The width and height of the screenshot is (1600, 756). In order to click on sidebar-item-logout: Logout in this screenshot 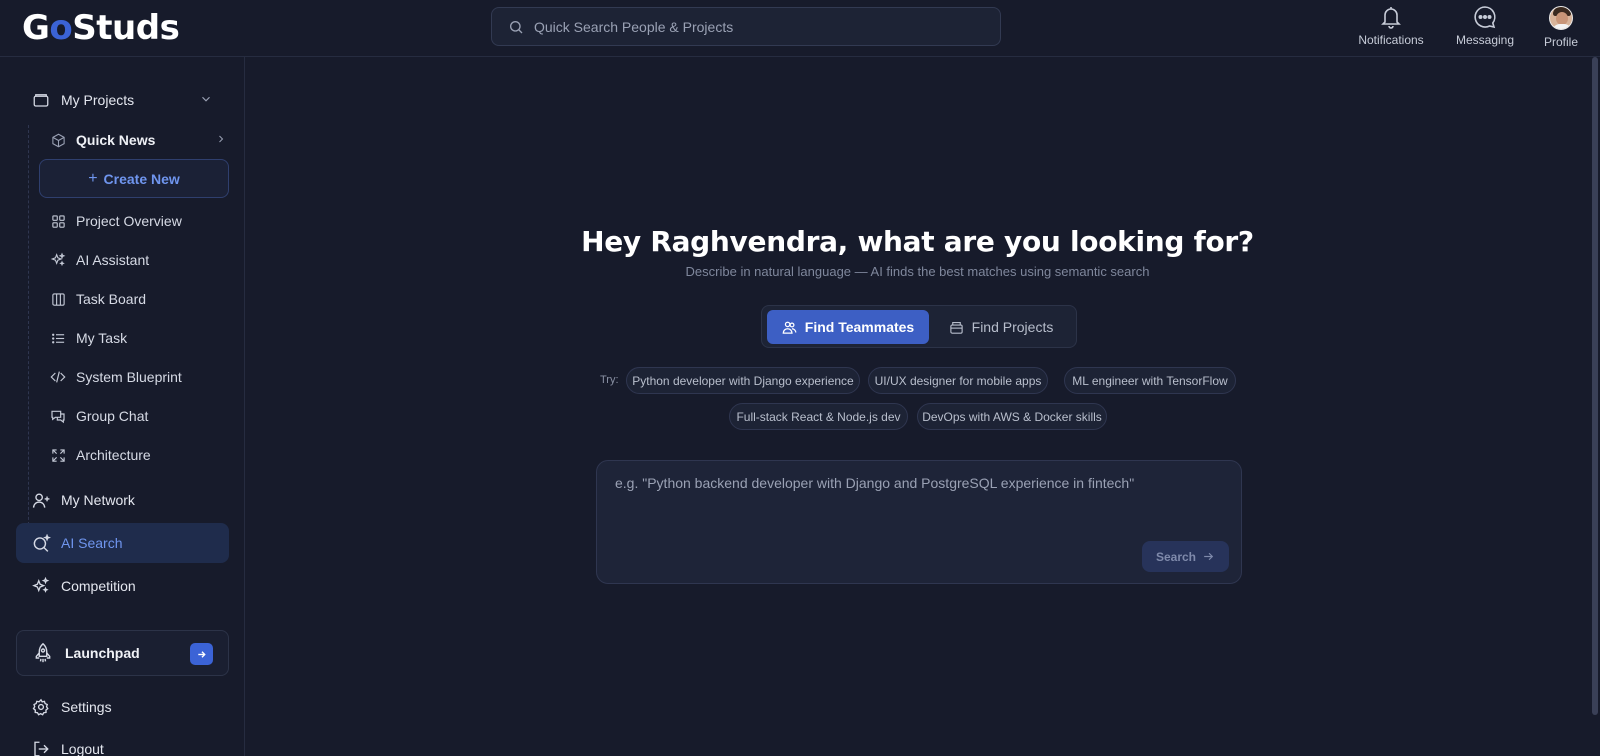, I will do `click(122, 742)`.